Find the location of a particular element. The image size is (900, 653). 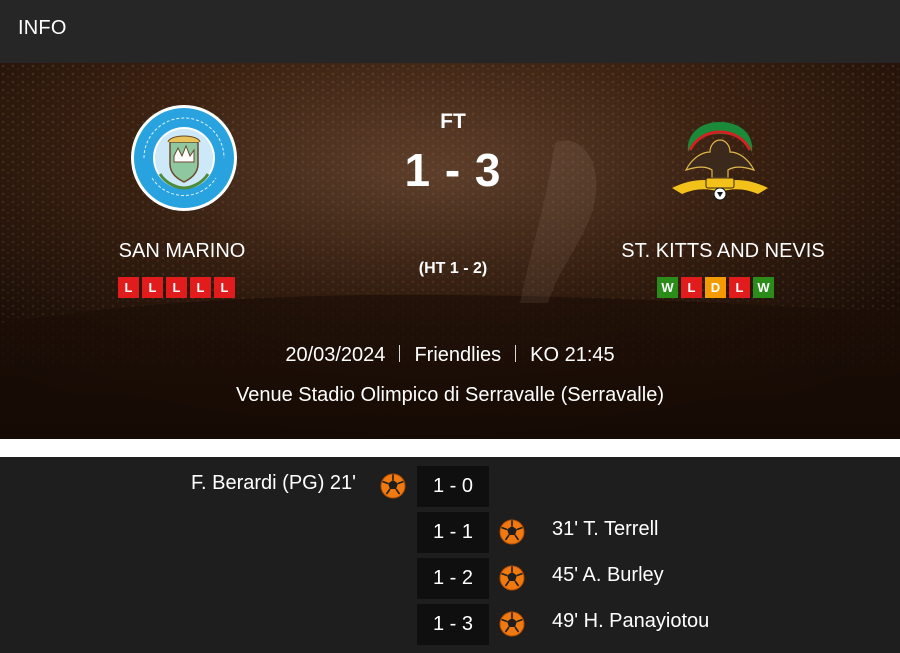

san-marino-crest-icon is located at coordinates (184, 158).